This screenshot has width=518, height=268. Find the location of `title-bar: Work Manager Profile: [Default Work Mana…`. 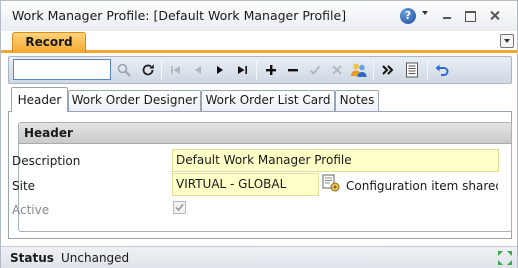

title-bar: Work Manager Profile: [Default Work Mana… is located at coordinates (259, 16).